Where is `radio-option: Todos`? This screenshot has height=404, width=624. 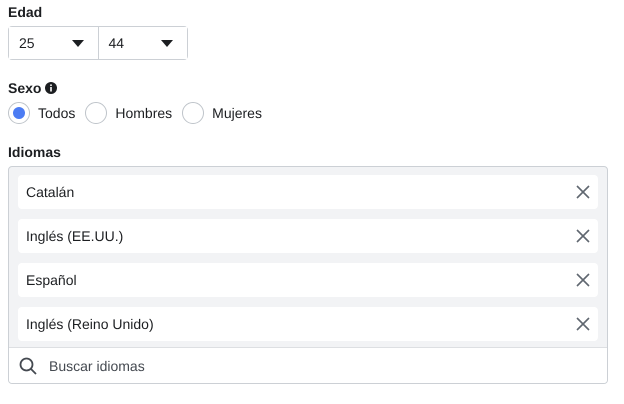
radio-option: Todos is located at coordinates (42, 113).